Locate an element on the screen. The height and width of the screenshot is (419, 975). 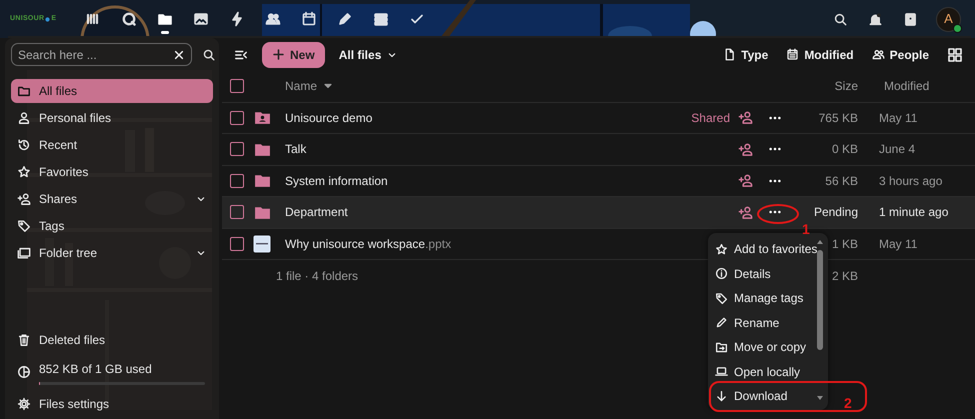
nav-item: Recent is located at coordinates (112, 145).